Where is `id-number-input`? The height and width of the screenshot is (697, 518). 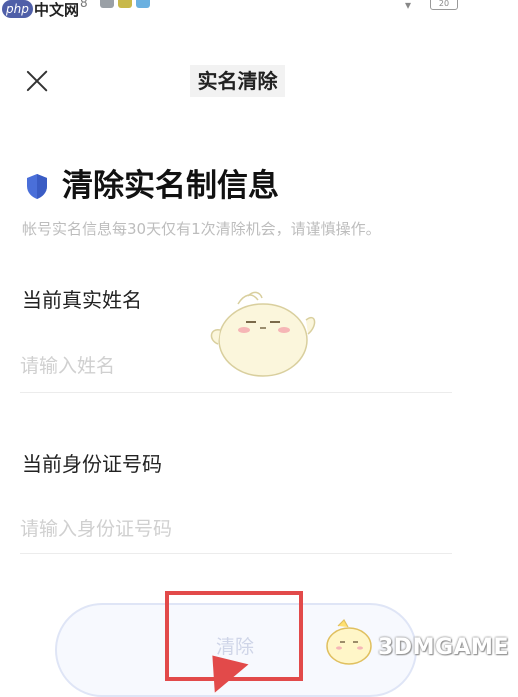 id-number-input is located at coordinates (236, 529).